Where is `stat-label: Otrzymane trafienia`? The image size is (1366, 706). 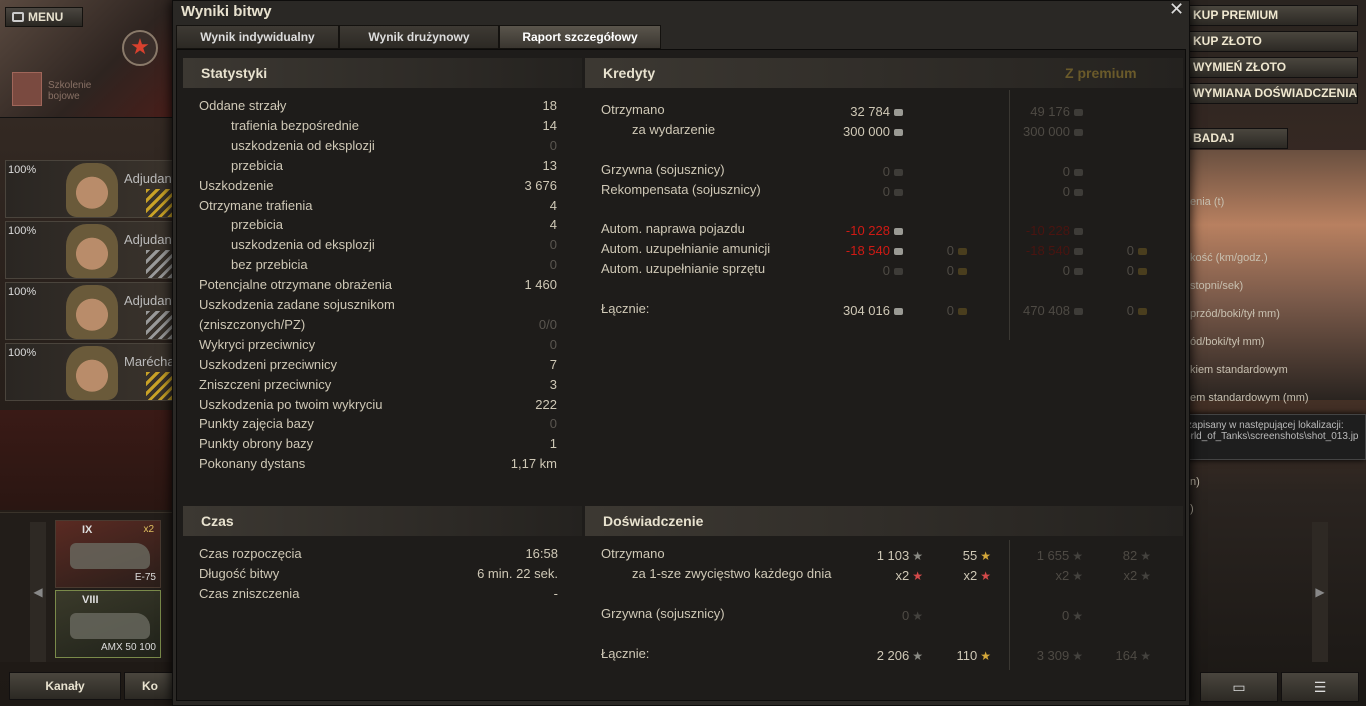
stat-label: Otrzymane trafienia is located at coordinates (256, 205).